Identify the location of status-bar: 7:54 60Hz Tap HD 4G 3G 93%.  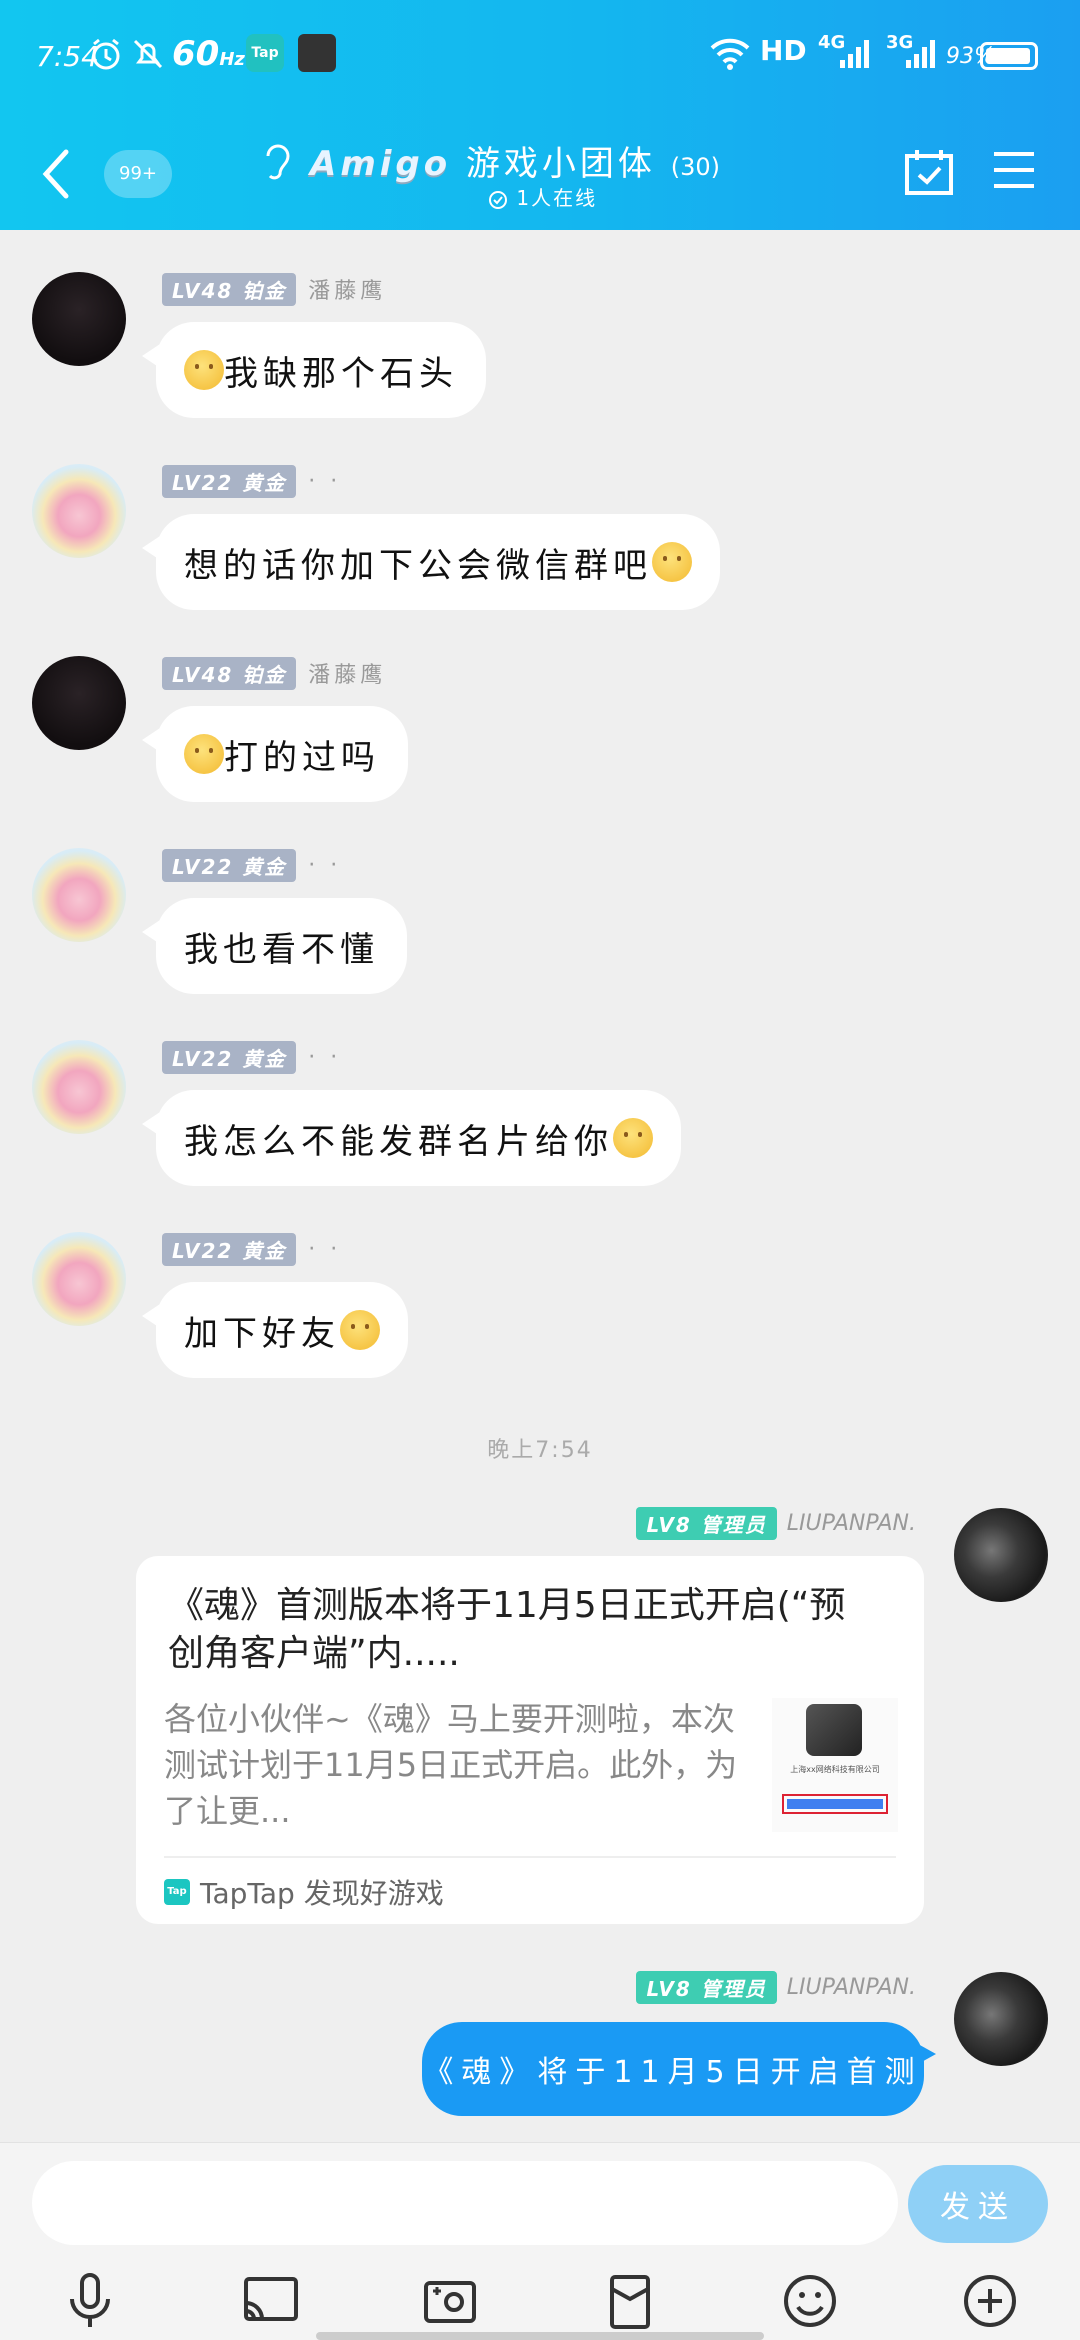
(540, 56).